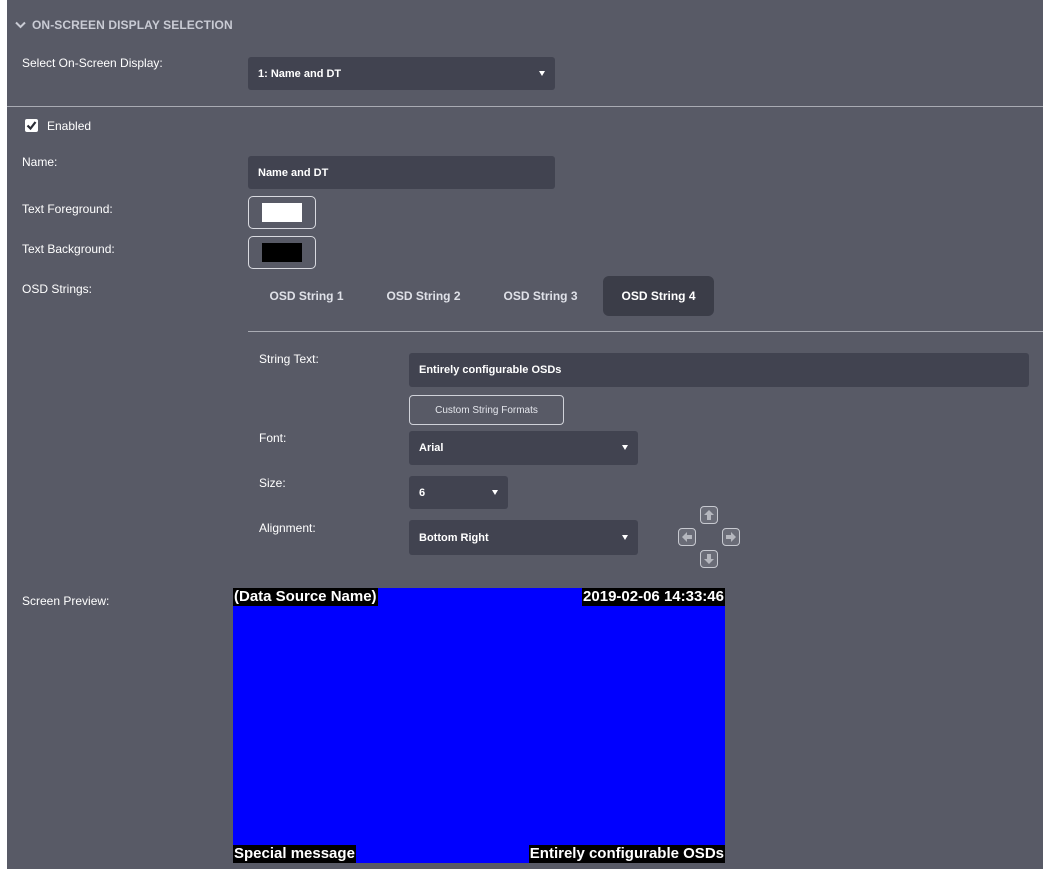  What do you see at coordinates (523, 448) in the screenshot?
I see `font-select: Arial` at bounding box center [523, 448].